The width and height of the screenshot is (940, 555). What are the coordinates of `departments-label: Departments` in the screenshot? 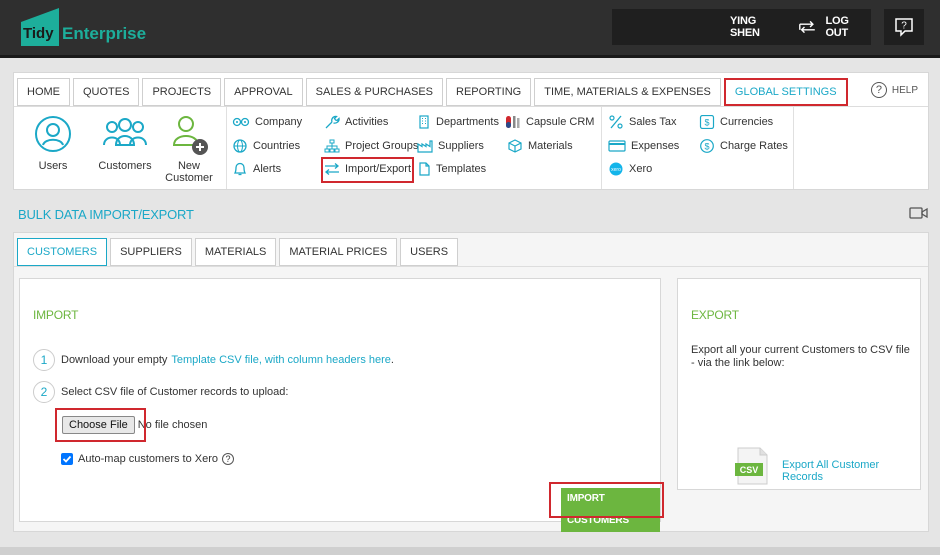 It's located at (467, 122).